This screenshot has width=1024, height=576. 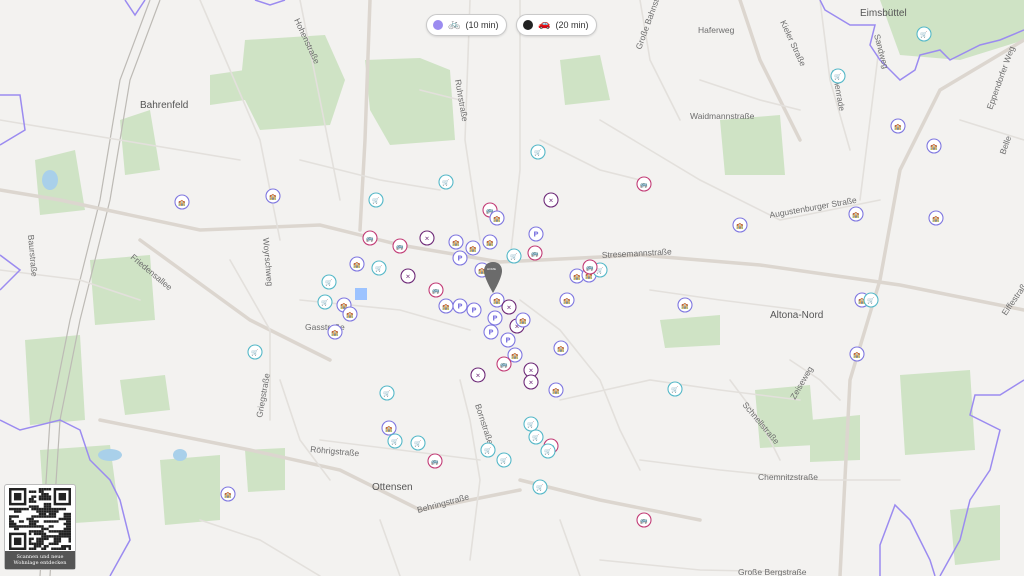 I want to click on street-label: Große Bahnstraße, so click(x=650, y=25).